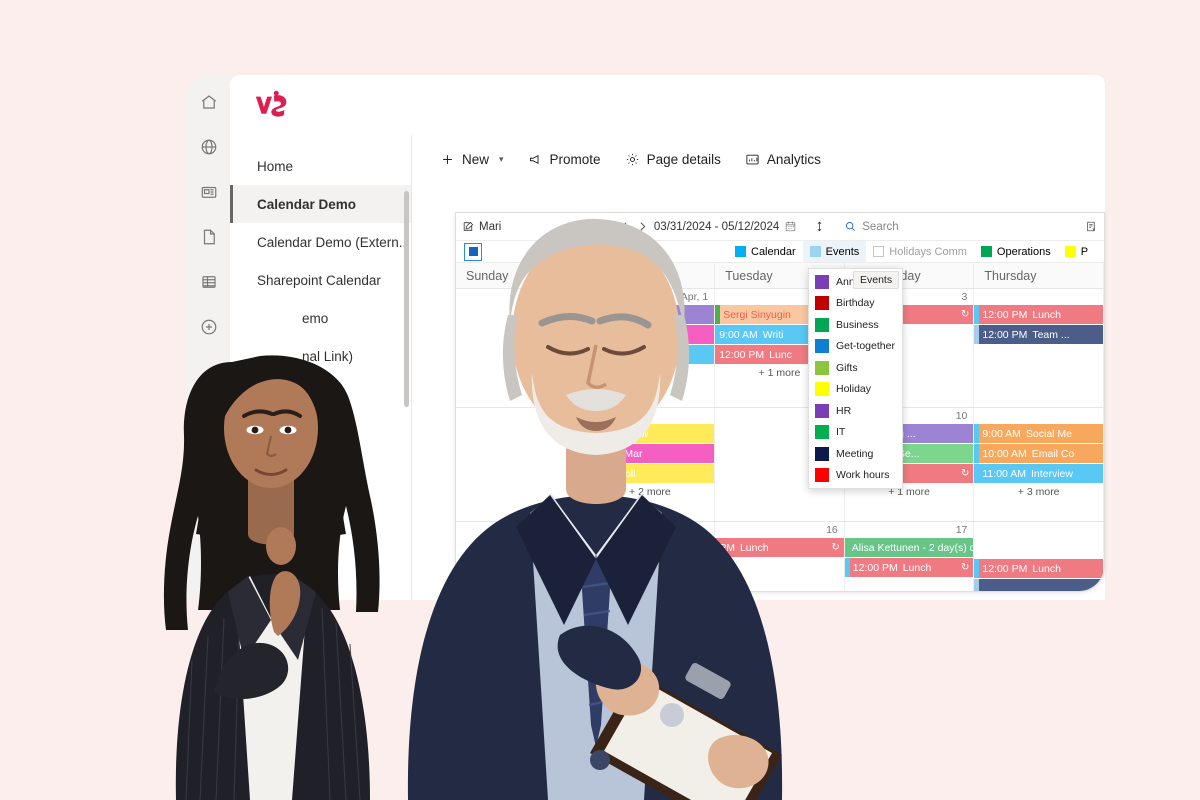  I want to click on page-details-label: Page details, so click(683, 159).